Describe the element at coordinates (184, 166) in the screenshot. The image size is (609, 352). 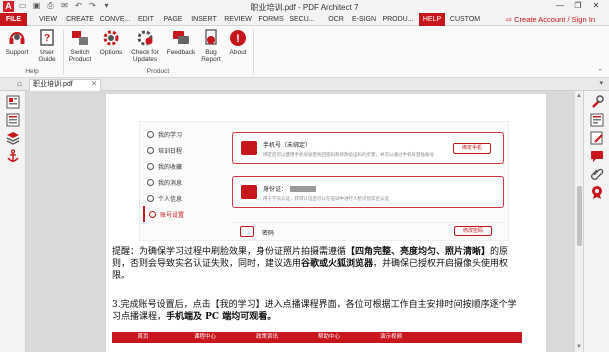
I see `side-menu-item: 我的收藏` at that location.